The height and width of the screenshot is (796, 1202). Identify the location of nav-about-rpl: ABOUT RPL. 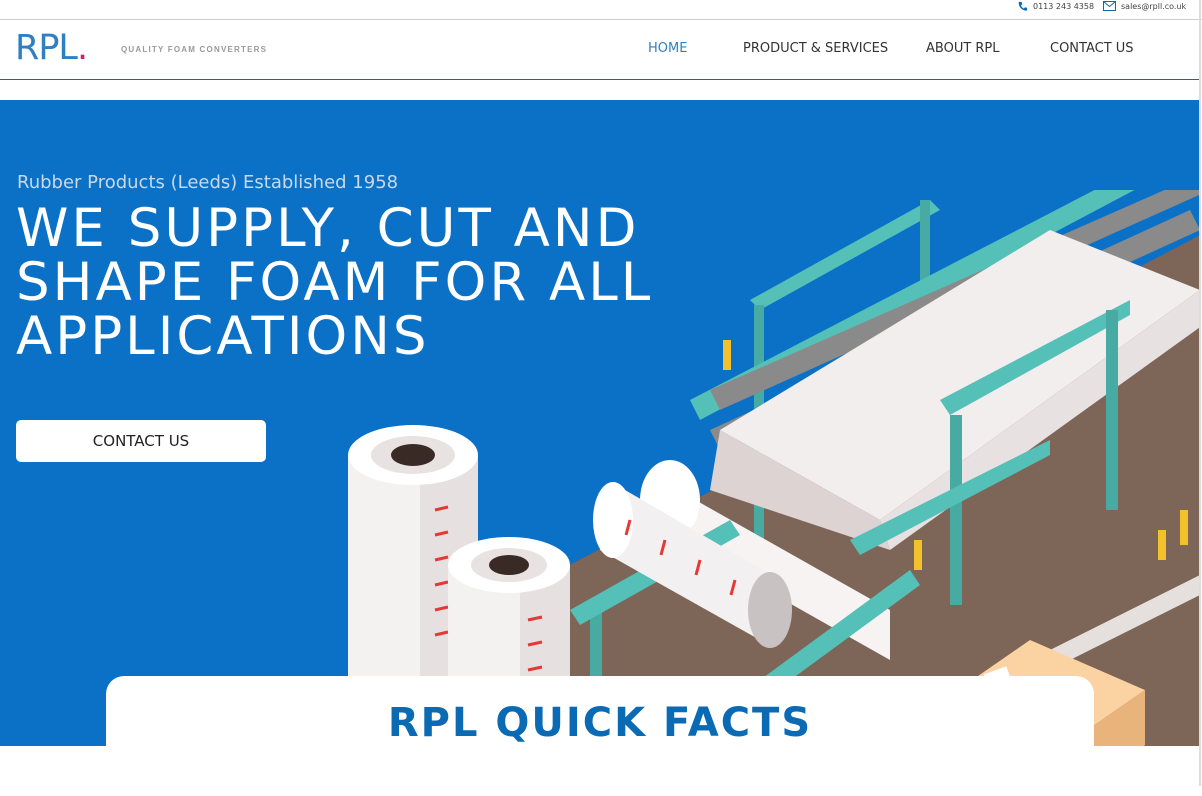
(963, 48).